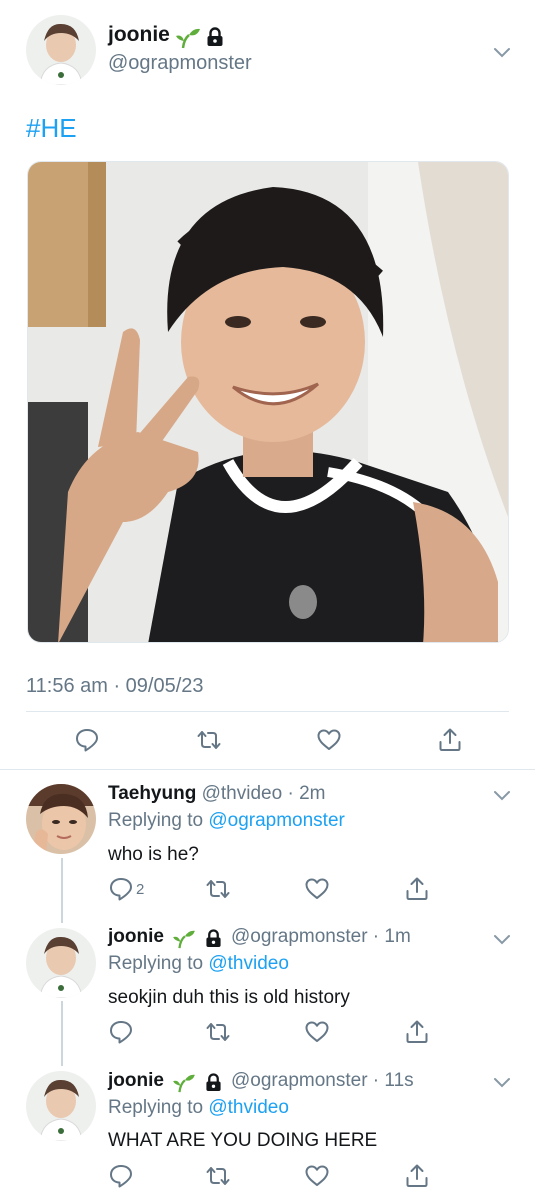 Image resolution: width=535 pixels, height=1200 pixels. What do you see at coordinates (398, 1080) in the screenshot?
I see `reply-time: 11s` at bounding box center [398, 1080].